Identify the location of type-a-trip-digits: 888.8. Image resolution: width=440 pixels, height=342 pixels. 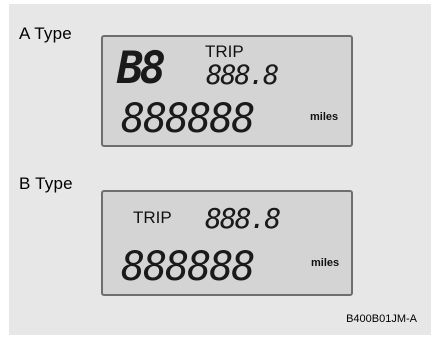
(242, 75).